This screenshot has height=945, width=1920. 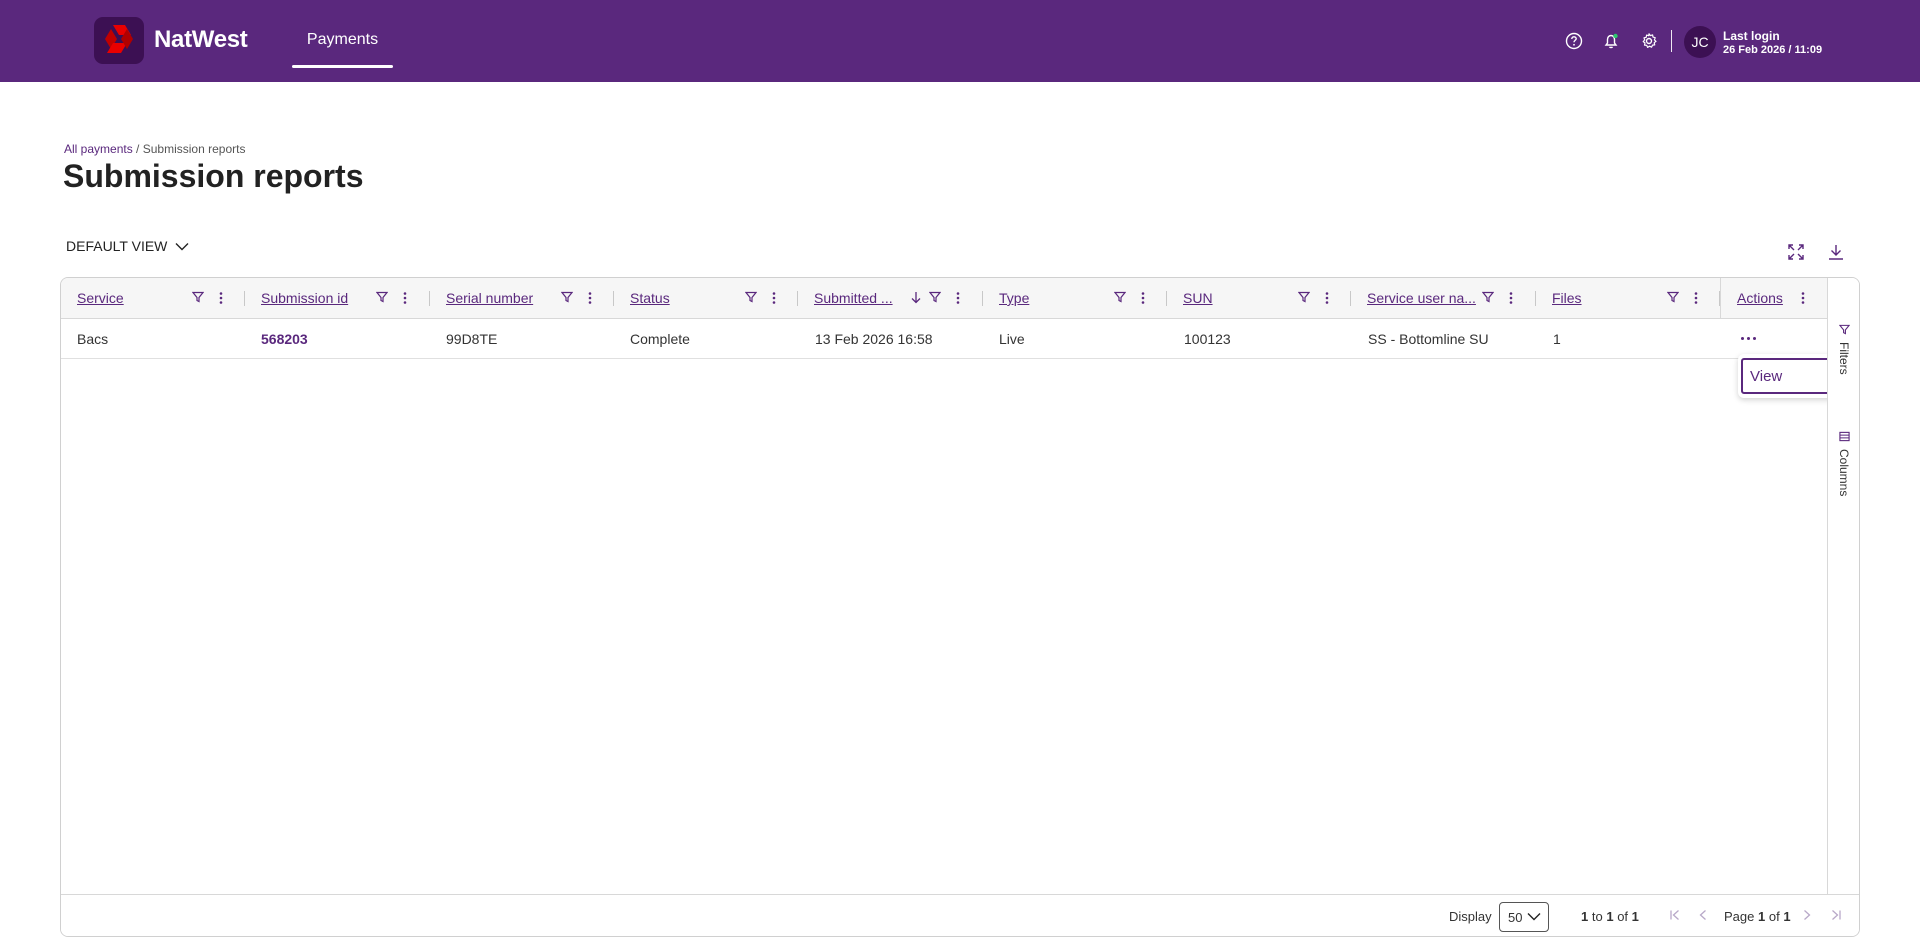 What do you see at coordinates (1844, 358) in the screenshot?
I see `side-panel-filters-label: Filters` at bounding box center [1844, 358].